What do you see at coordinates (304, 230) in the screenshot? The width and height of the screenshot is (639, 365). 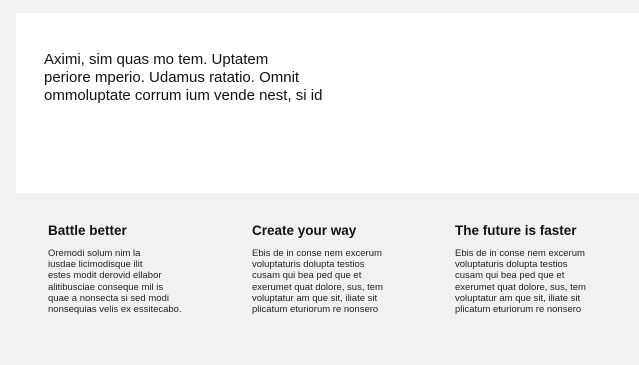 I see `feature-title: Create your way` at bounding box center [304, 230].